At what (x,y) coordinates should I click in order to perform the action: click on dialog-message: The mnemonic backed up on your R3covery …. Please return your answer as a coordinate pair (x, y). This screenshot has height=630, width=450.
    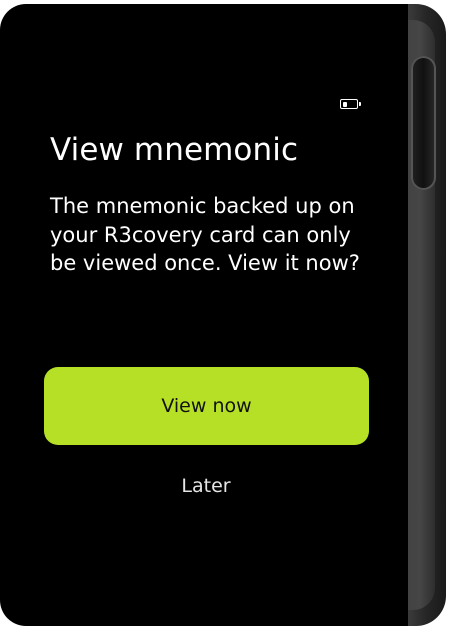
    Looking at the image, I should click on (205, 234).